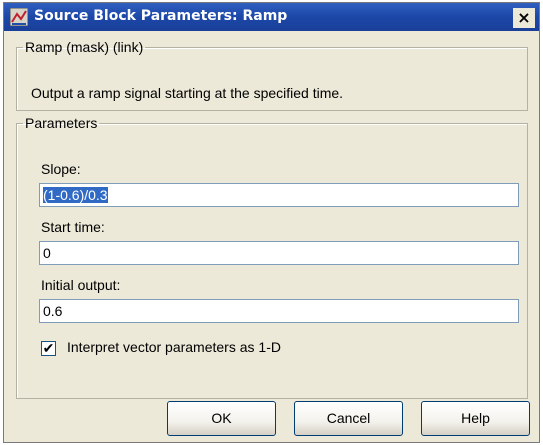  What do you see at coordinates (84, 47) in the screenshot?
I see `mask-group-legend: Ramp (mask) (link)` at bounding box center [84, 47].